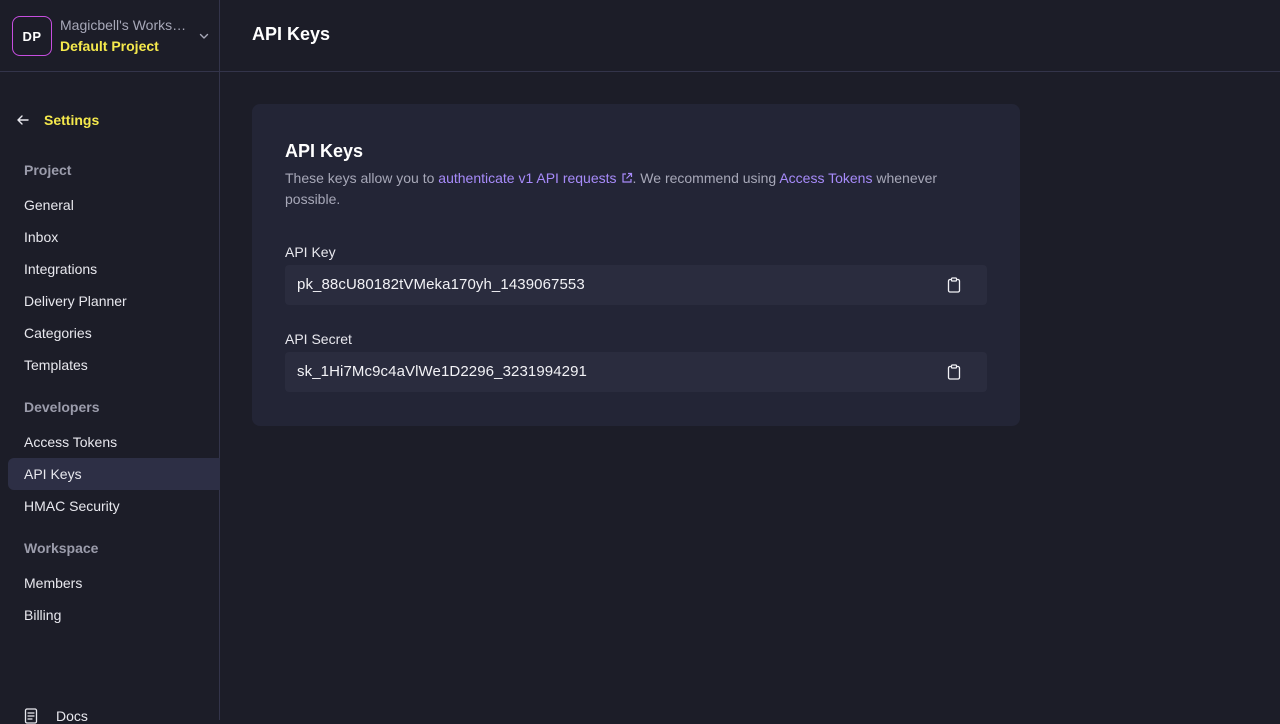 The image size is (1280, 724). I want to click on docs-label: Docs, so click(72, 716).